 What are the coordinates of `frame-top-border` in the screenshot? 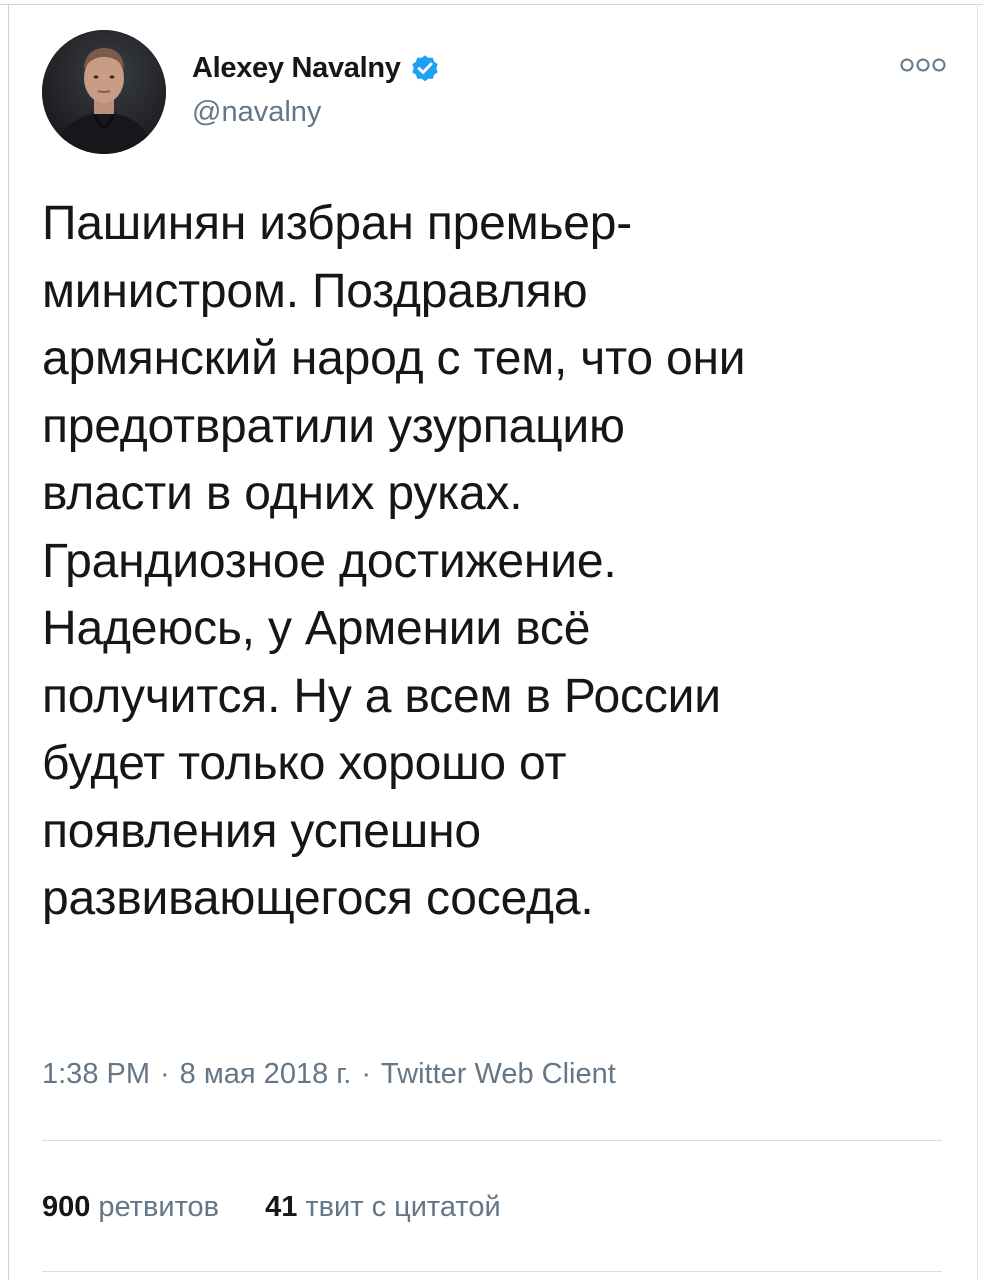 It's located at (491, 4).